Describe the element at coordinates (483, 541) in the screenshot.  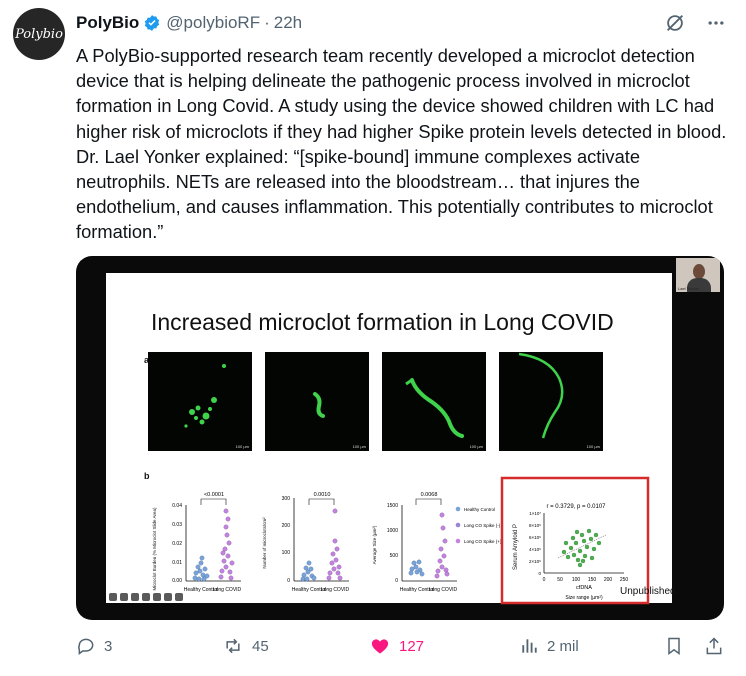
I see `legend-item: Long CO Spike (+)` at that location.